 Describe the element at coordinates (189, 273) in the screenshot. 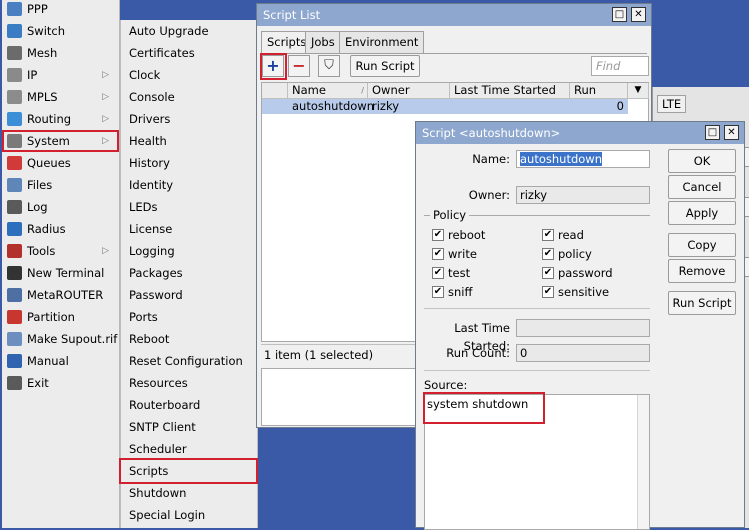

I see `submenu-item-packages: Packages` at that location.